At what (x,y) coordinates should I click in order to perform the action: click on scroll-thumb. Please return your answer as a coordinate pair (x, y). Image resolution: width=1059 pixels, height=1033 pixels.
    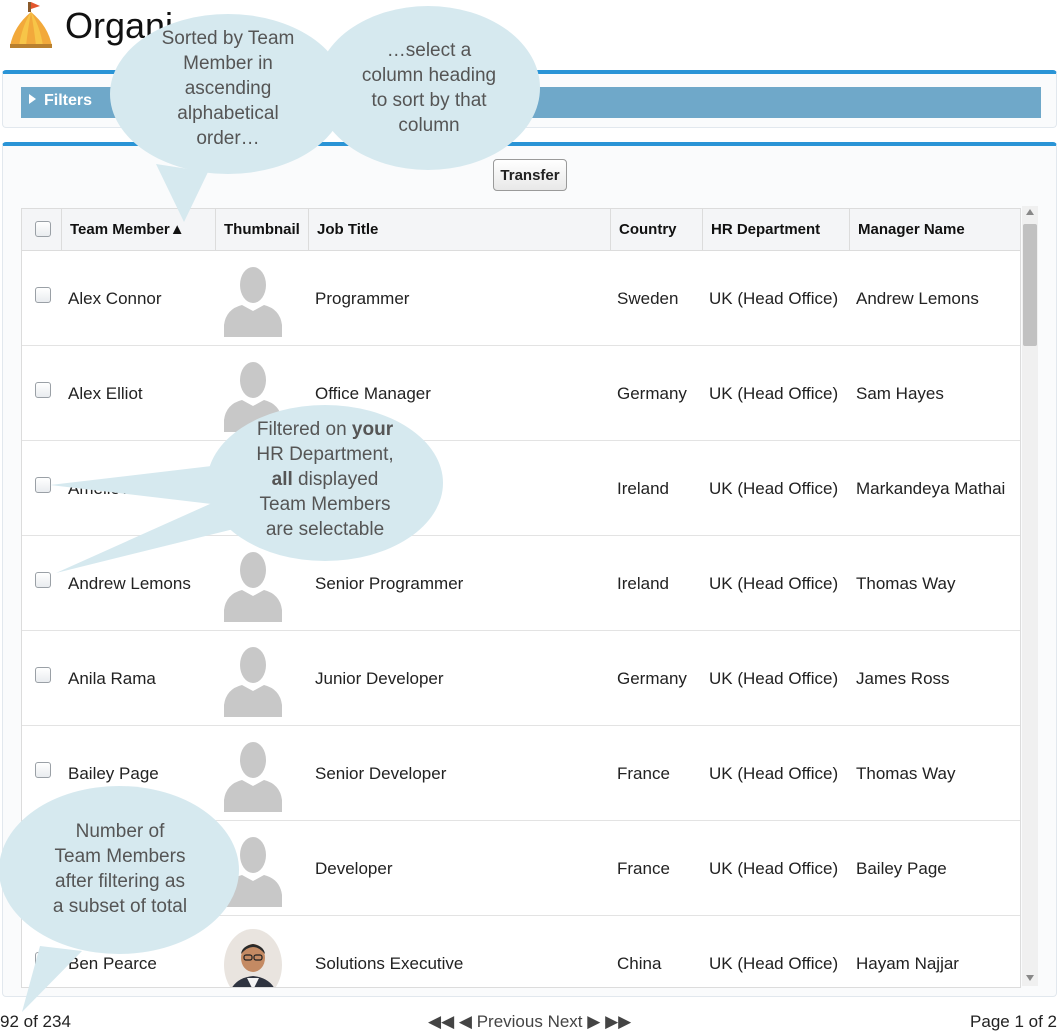
    Looking at the image, I should click on (1030, 285).